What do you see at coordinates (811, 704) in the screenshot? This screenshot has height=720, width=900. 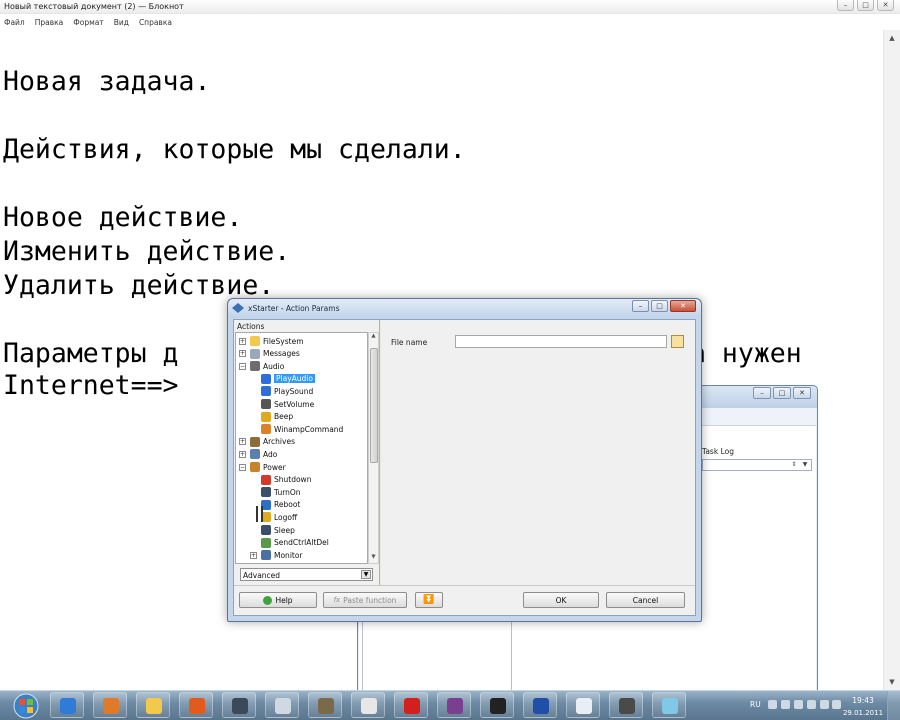 I see `flag-icon` at bounding box center [811, 704].